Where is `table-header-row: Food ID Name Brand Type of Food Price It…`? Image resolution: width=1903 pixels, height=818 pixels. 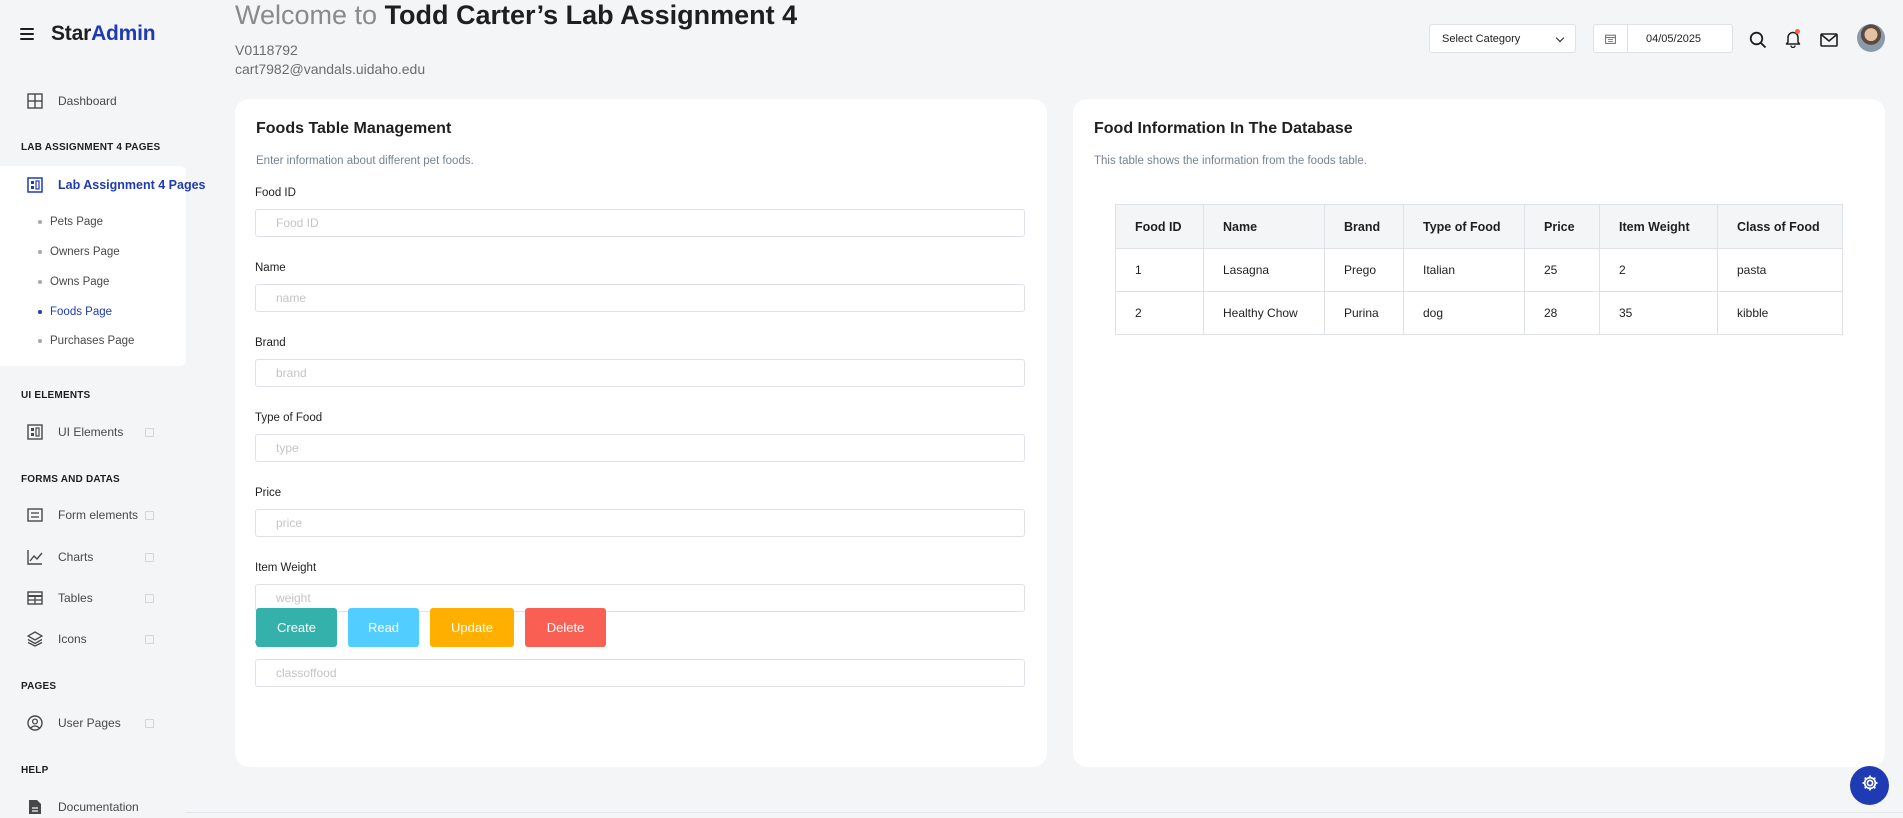
table-header-row: Food ID Name Brand Type of Food Price It… is located at coordinates (1479, 226).